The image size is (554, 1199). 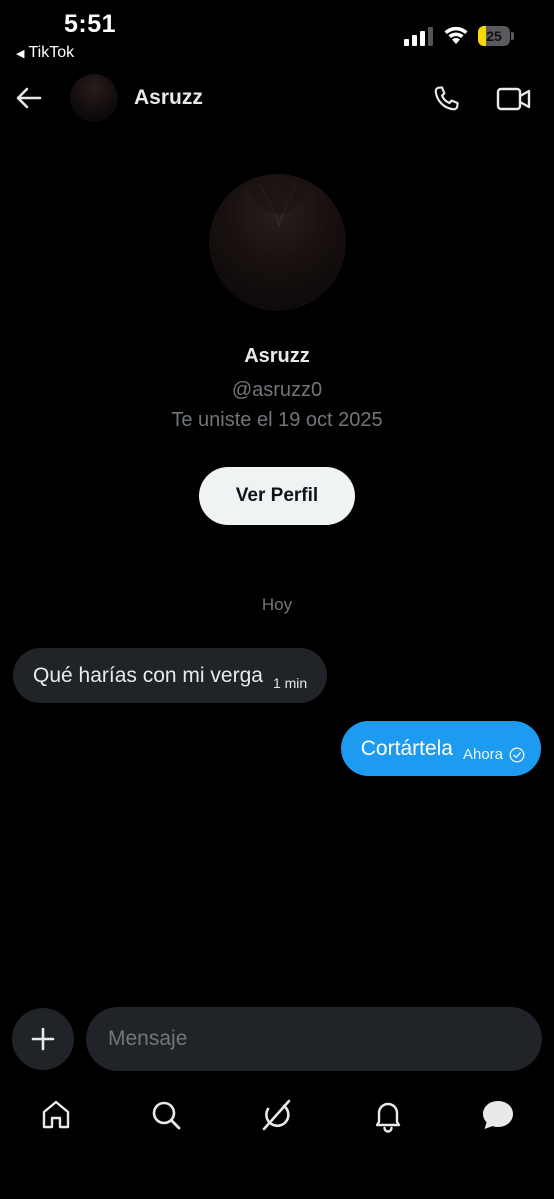 What do you see at coordinates (314, 1039) in the screenshot?
I see `message-input` at bounding box center [314, 1039].